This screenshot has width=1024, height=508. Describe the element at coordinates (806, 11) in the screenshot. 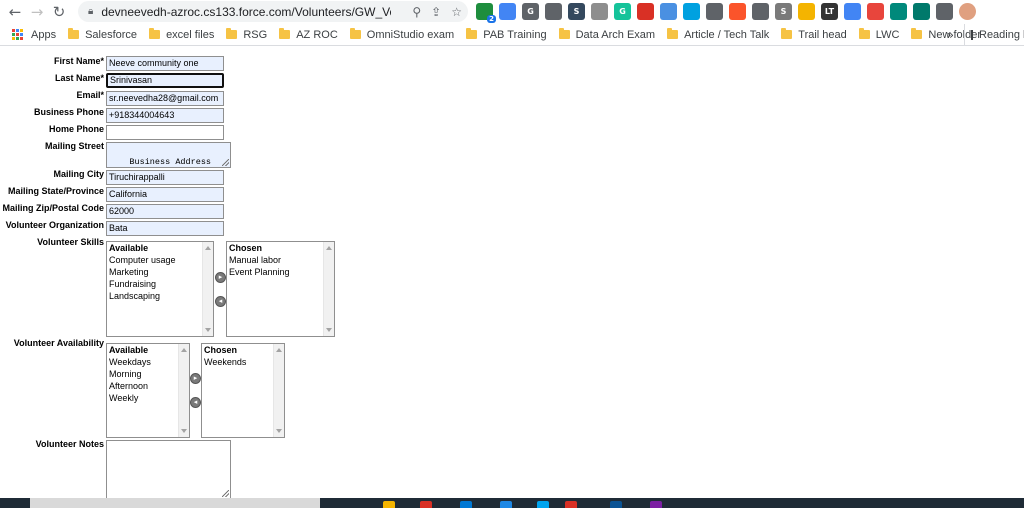

I see `search-extension-icon` at that location.